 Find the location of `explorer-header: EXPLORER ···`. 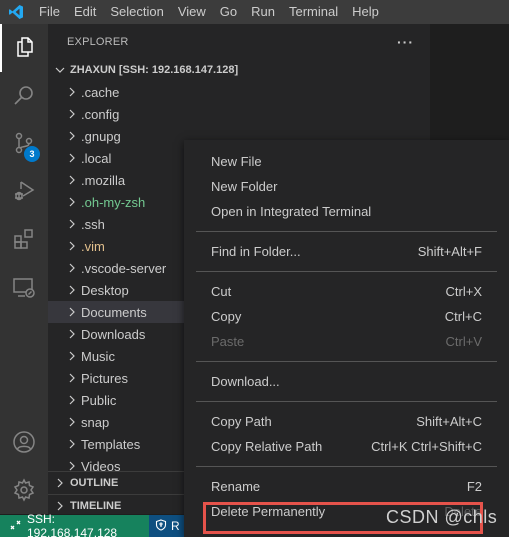

explorer-header: EXPLORER ··· is located at coordinates (239, 41).